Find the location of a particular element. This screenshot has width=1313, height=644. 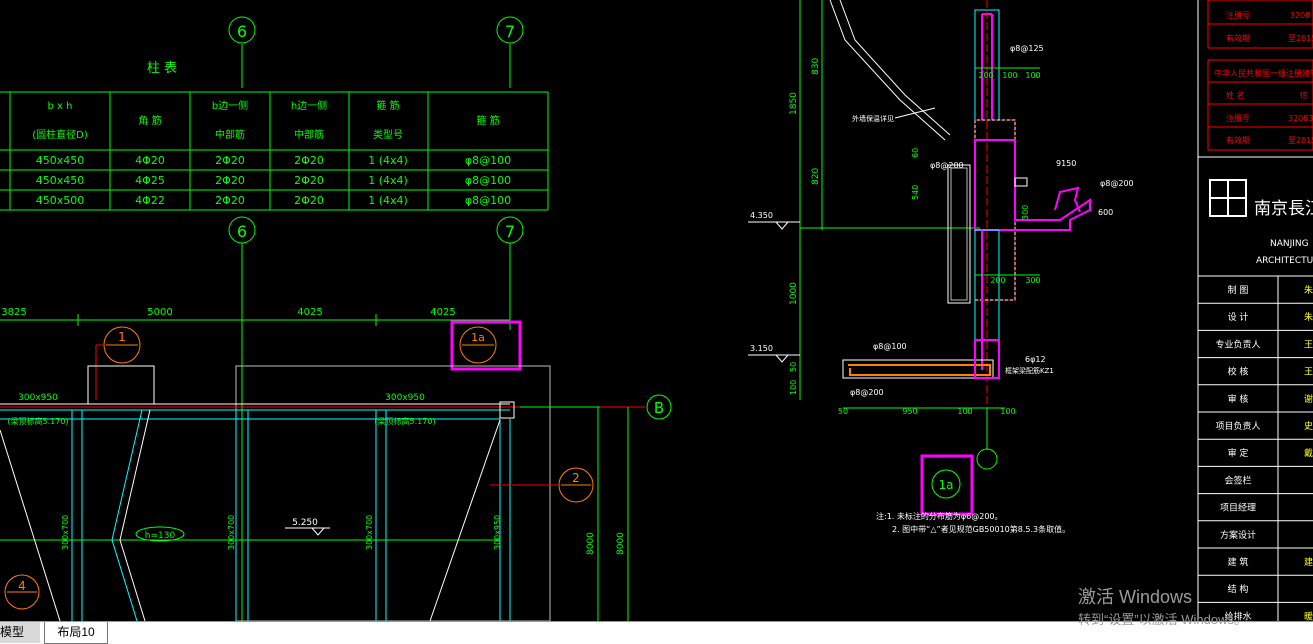

svg-text: 450x500 is located at coordinates (60, 200).